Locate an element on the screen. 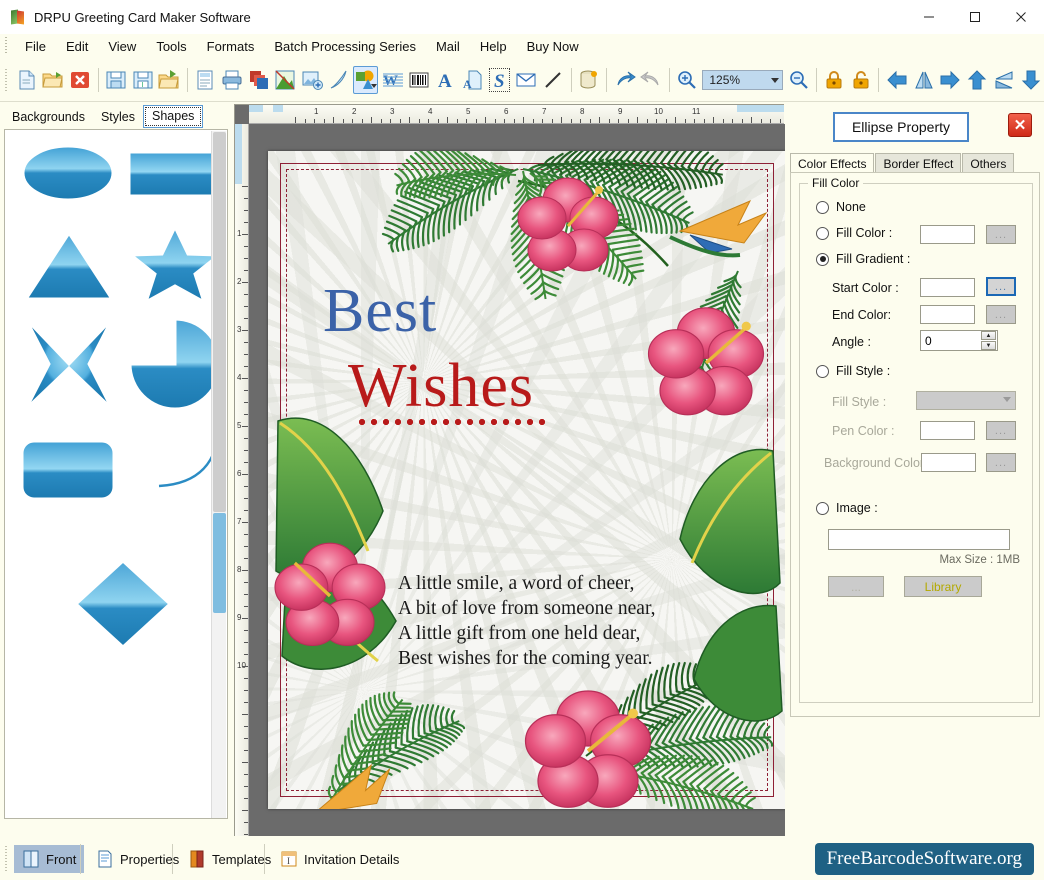 The height and width of the screenshot is (880, 1044). menu-view: View is located at coordinates (122, 46).